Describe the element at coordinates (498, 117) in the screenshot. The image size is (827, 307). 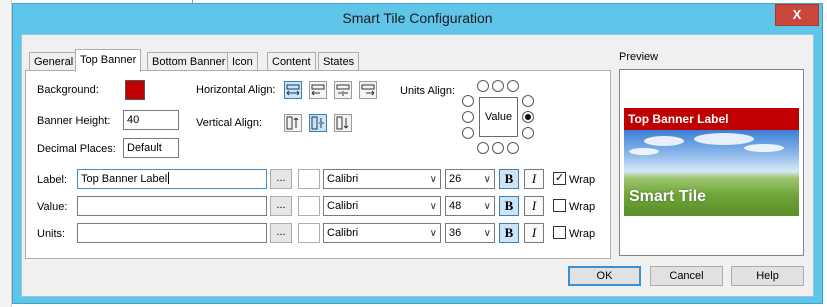
I see `units-align-preview: Value` at that location.